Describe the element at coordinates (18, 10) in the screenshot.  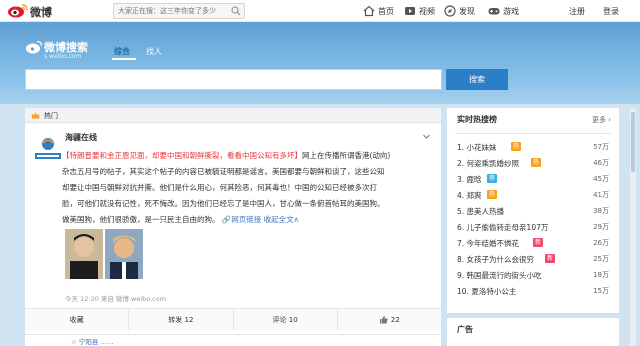
I see `weibo-logo-icon` at that location.